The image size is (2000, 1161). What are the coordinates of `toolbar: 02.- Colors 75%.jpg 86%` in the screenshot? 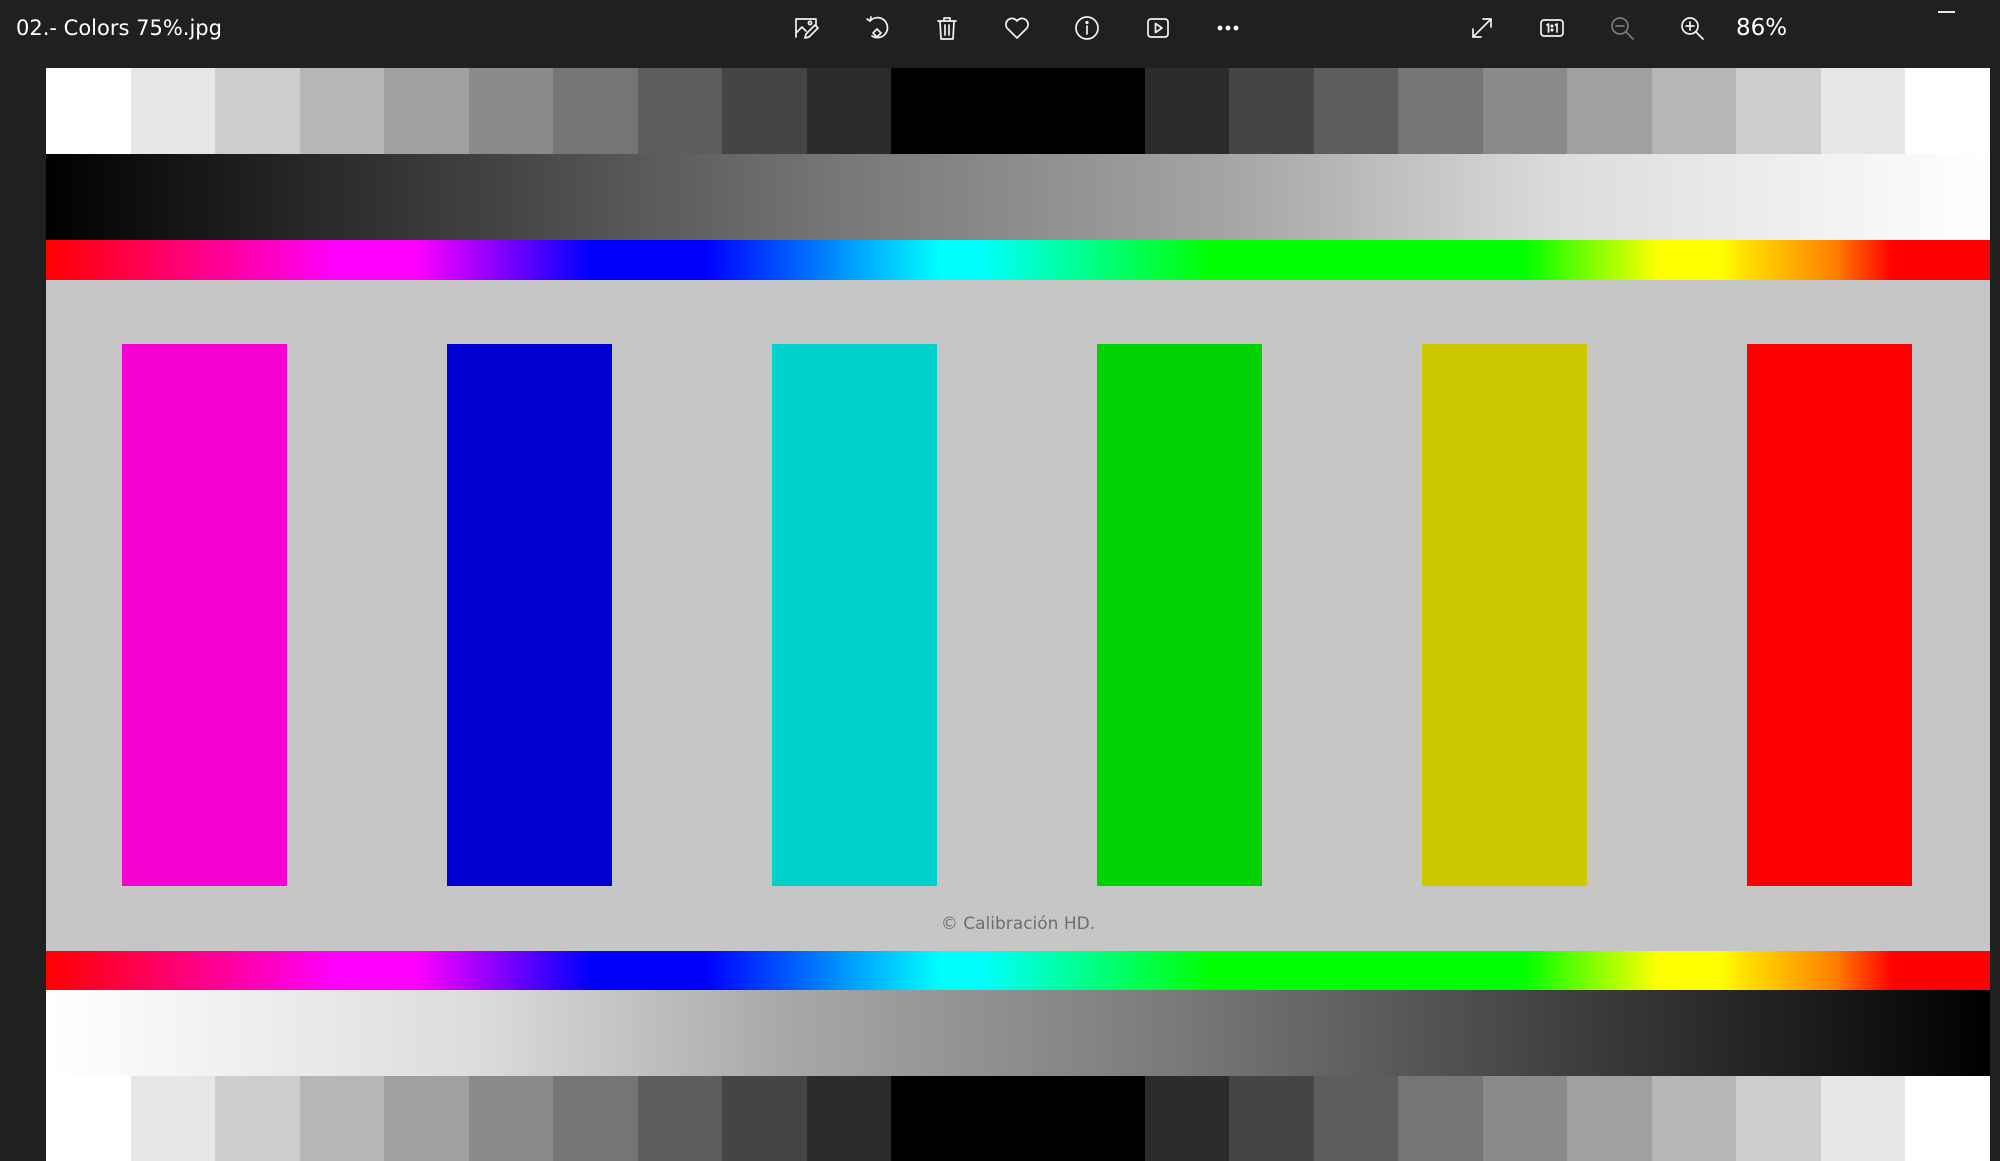 It's located at (1000, 28).